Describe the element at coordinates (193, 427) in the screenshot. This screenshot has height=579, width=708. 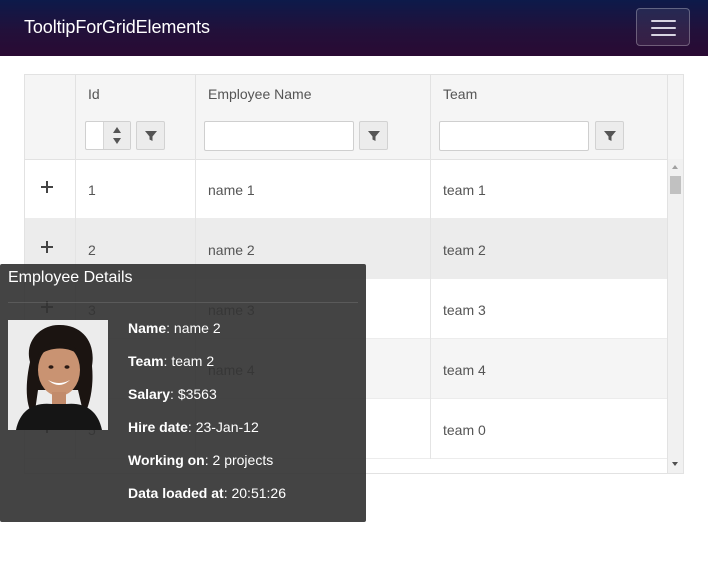
I see `tooltip-field-hire-date: Hire date: 23-Jan-12` at that location.